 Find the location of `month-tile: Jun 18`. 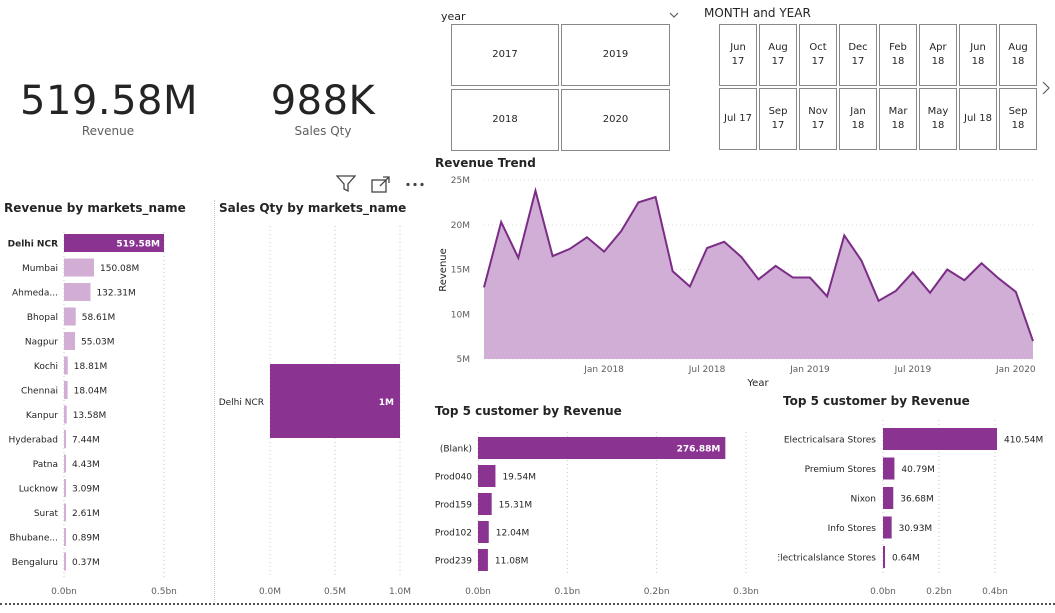

month-tile: Jun 18 is located at coordinates (978, 55).